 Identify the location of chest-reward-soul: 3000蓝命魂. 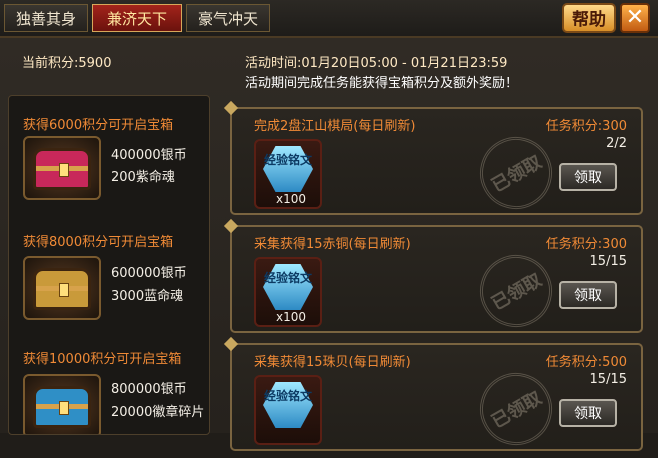
(147, 296).